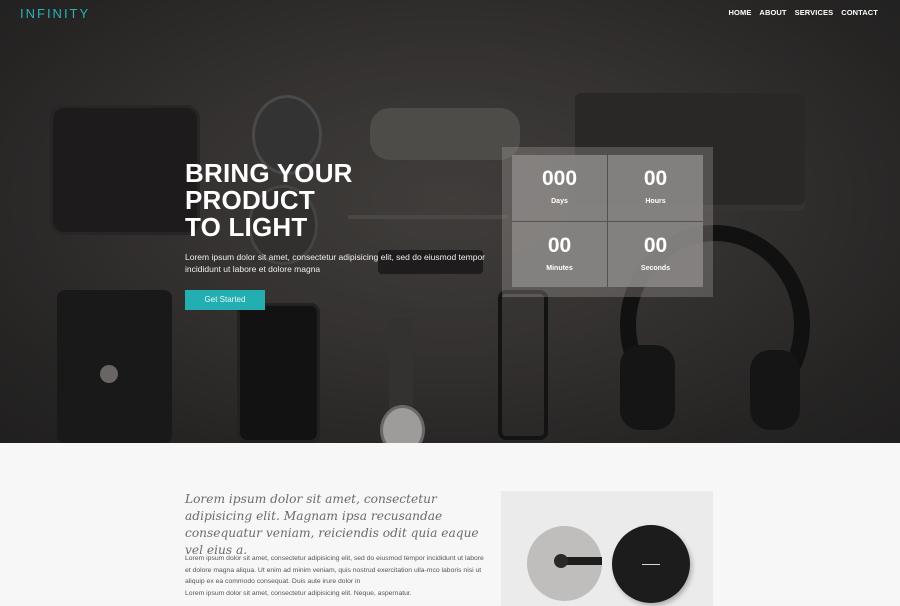  I want to click on days-label: Days, so click(559, 201).